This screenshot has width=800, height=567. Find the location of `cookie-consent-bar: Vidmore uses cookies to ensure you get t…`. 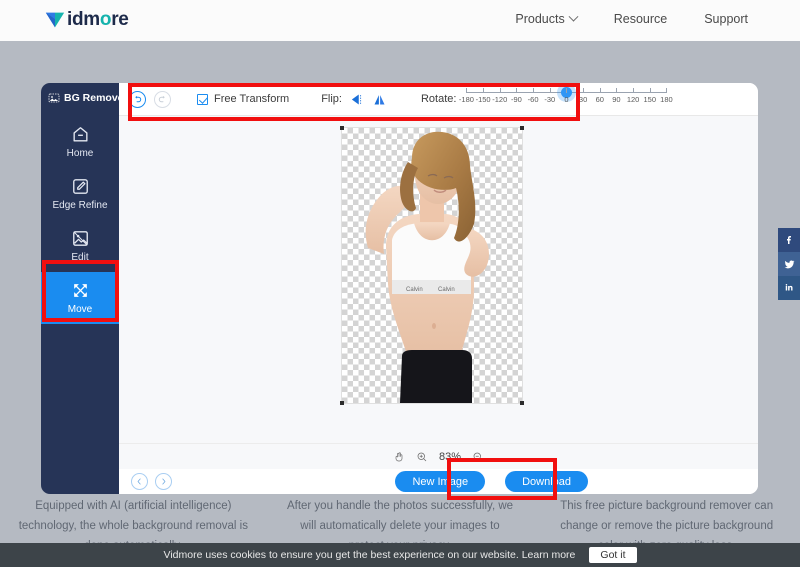

cookie-consent-bar: Vidmore uses cookies to ensure you get t… is located at coordinates (400, 555).